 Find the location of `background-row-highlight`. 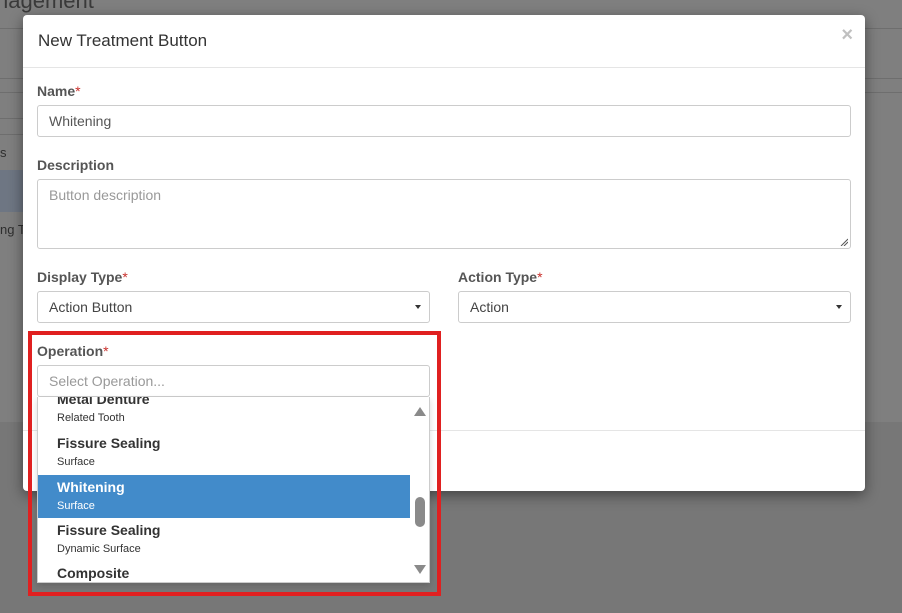

background-row-highlight is located at coordinates (12, 191).